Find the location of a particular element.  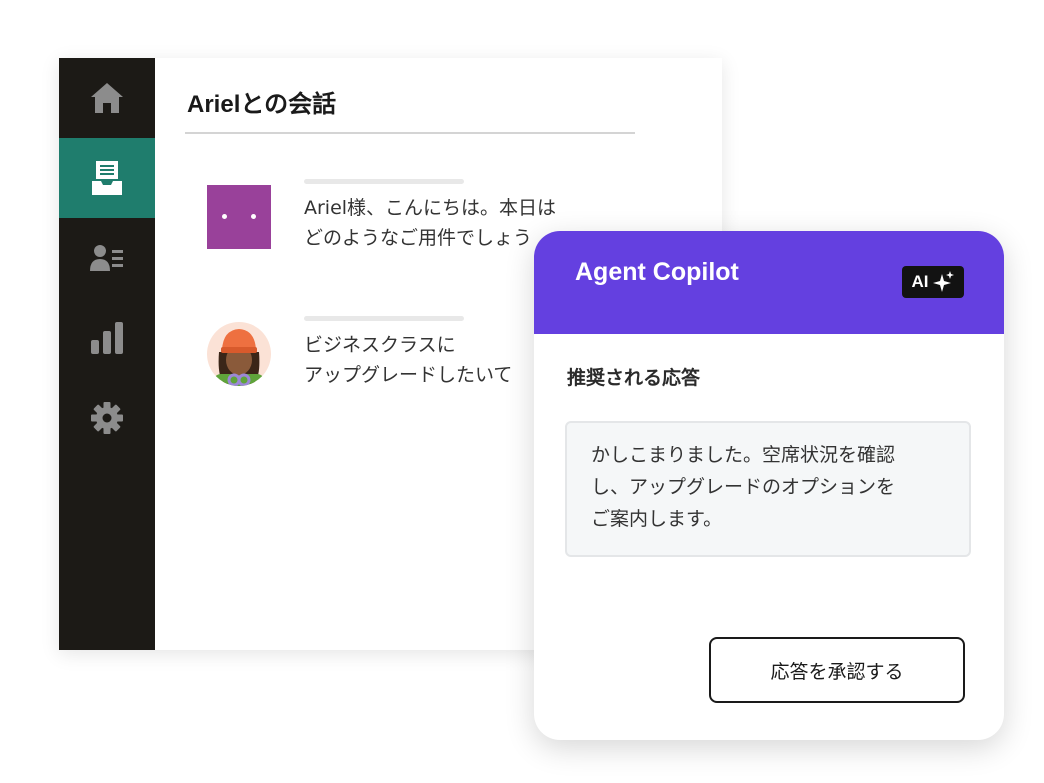

nav-item-settings is located at coordinates (107, 418).